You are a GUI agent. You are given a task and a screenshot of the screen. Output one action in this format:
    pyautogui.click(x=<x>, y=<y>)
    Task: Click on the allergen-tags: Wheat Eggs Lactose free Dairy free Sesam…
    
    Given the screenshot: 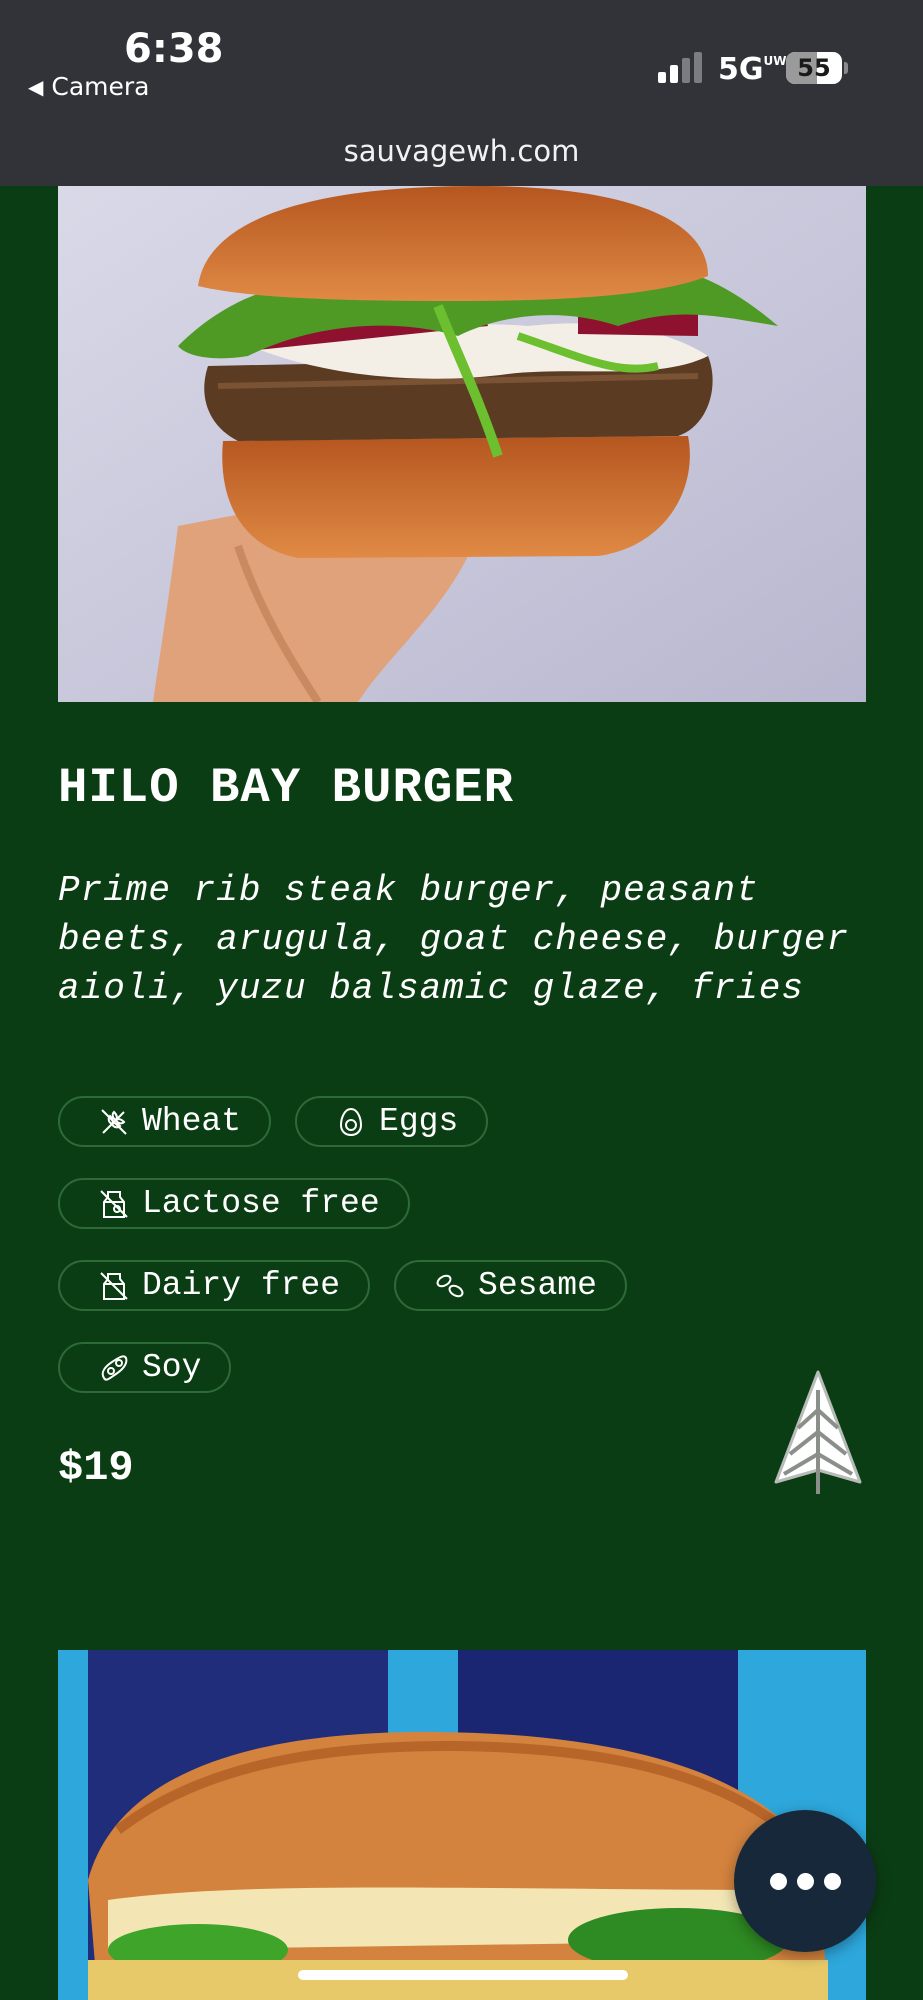 What is the action you would take?
    pyautogui.click(x=438, y=1260)
    